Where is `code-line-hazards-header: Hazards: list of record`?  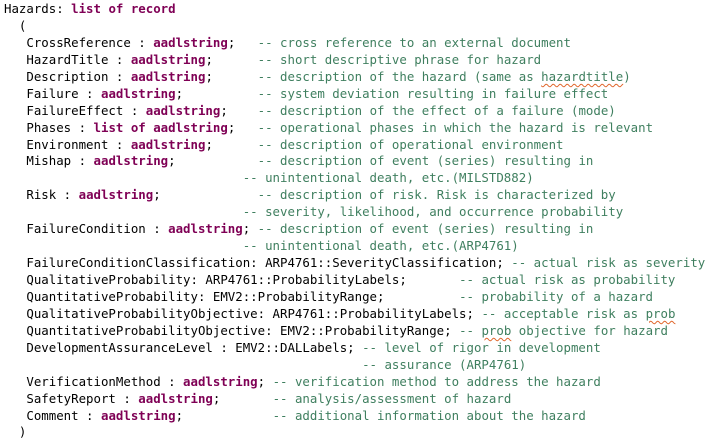
code-line-hazards-header: Hazards: list of record is located at coordinates (354, 9).